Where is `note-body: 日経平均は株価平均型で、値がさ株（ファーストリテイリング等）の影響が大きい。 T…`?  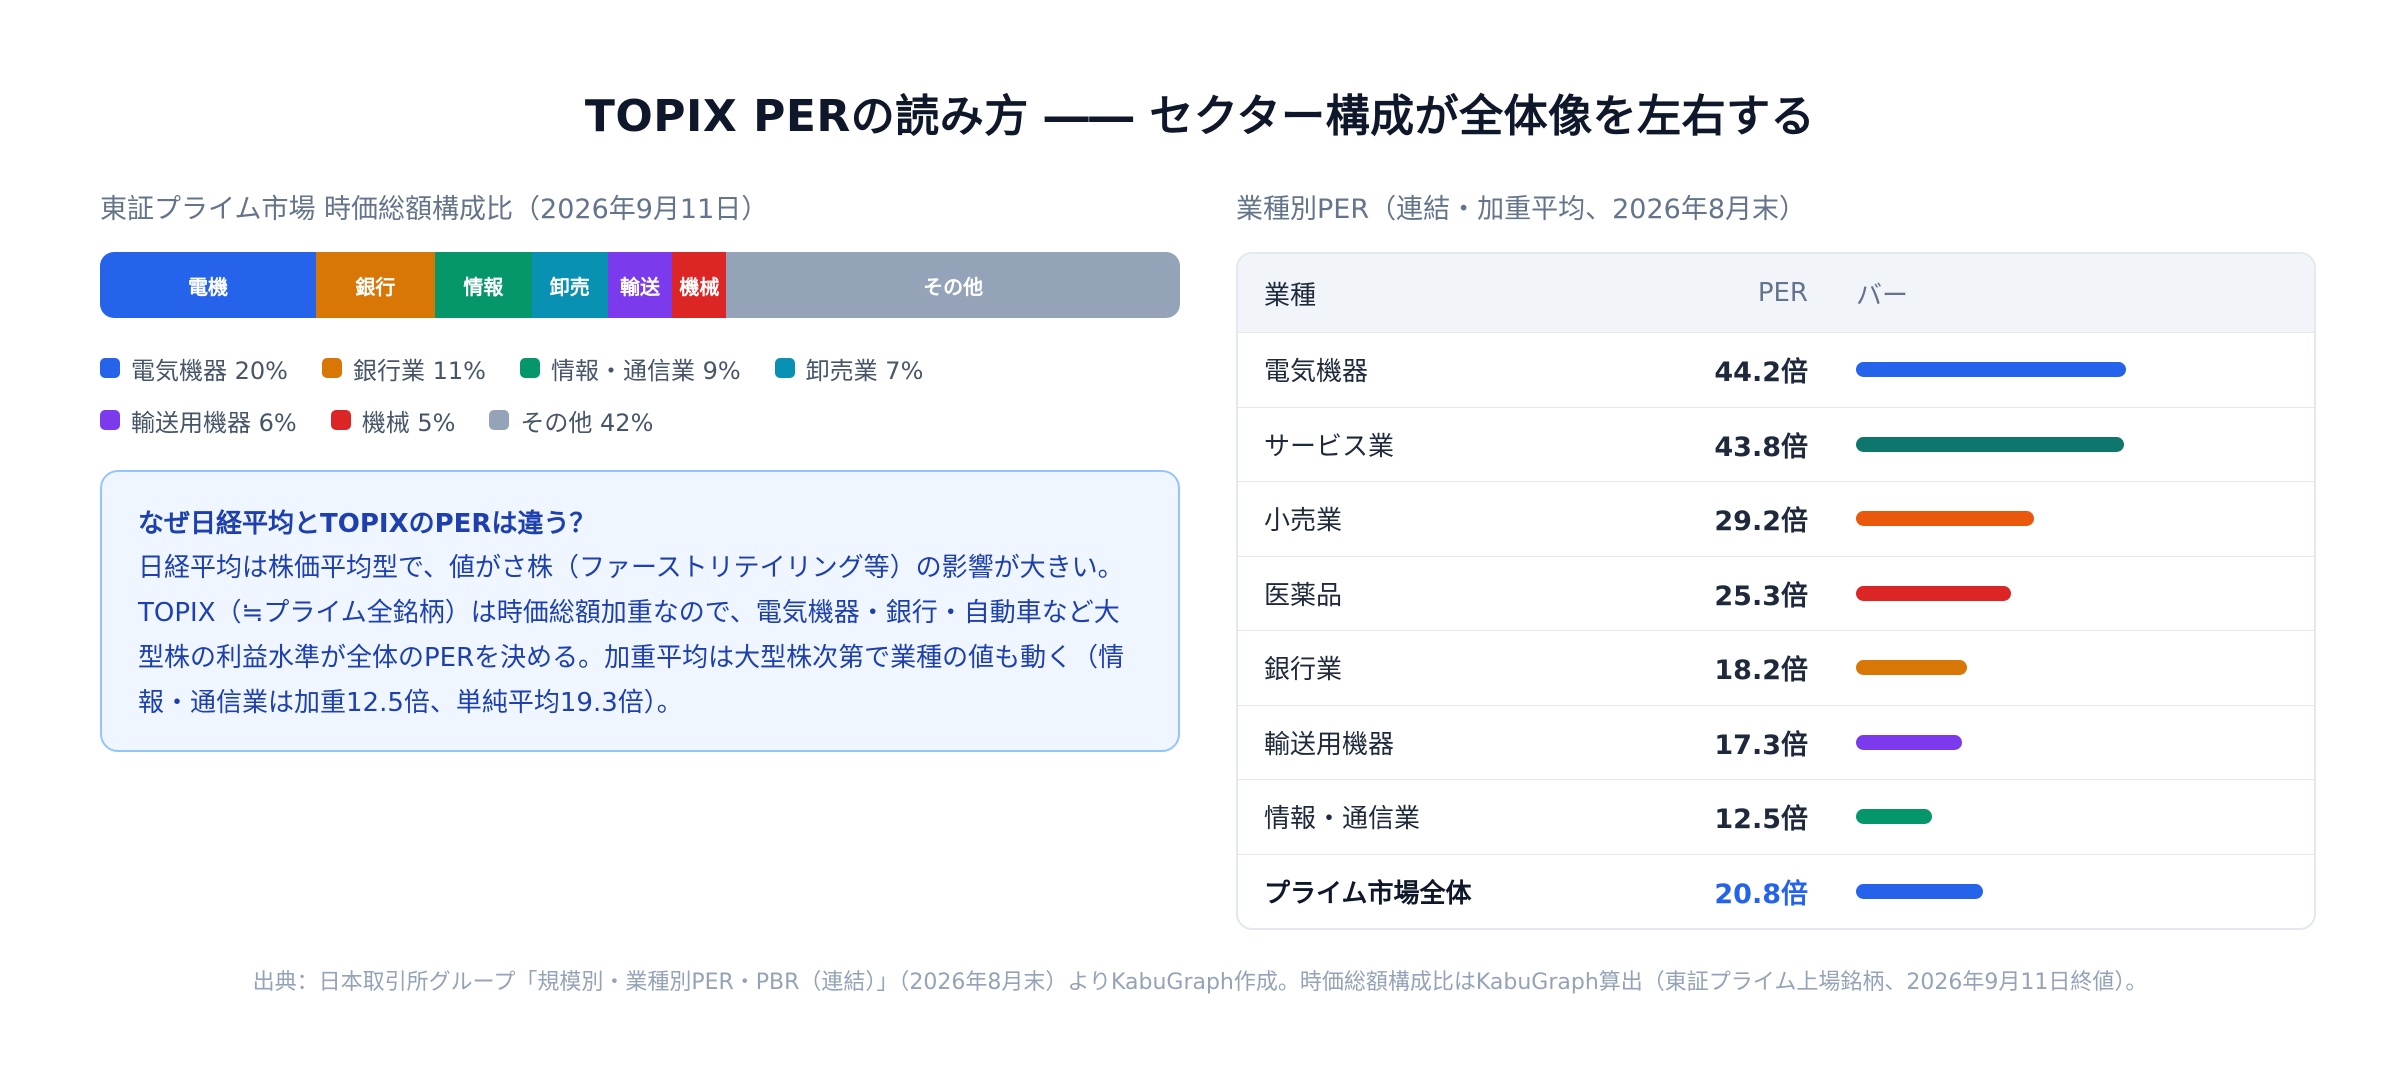 note-body: 日経平均は株価平均型で、値がさ株（ファーストリテイリング等）の影響が大きい。 T… is located at coordinates (640, 636).